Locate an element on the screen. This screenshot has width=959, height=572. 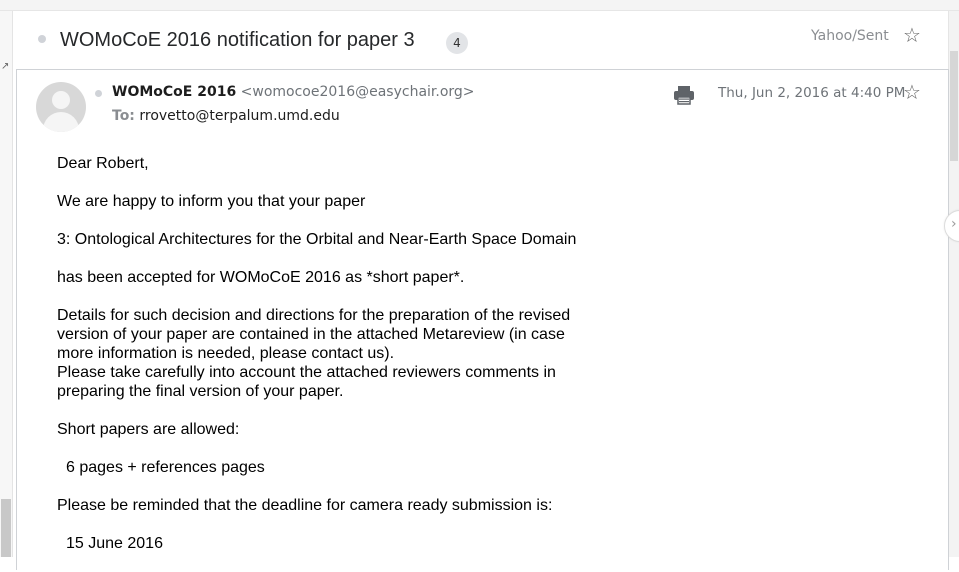
avatar-head is located at coordinates (61, 100).